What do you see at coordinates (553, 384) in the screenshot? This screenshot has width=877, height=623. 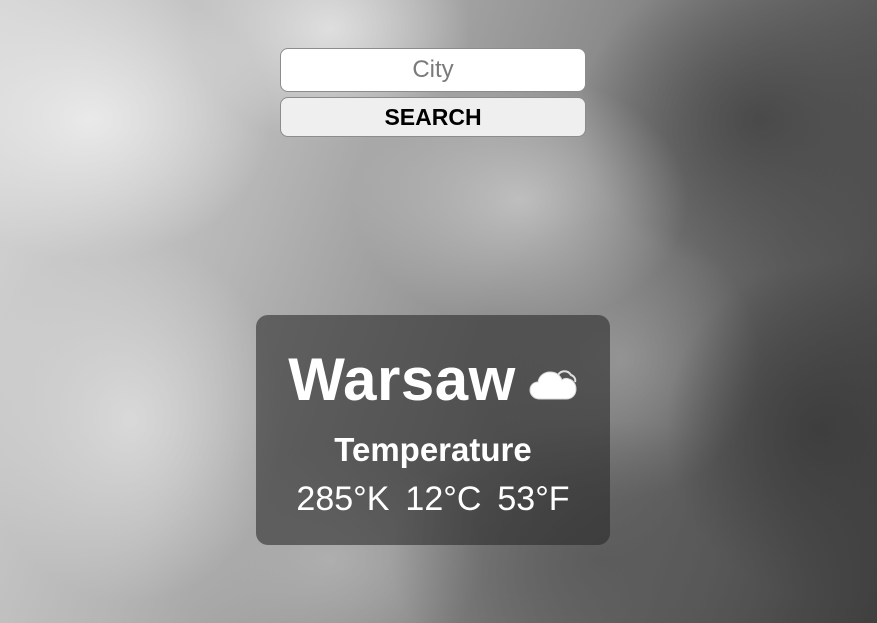 I see `cloud-icon` at bounding box center [553, 384].